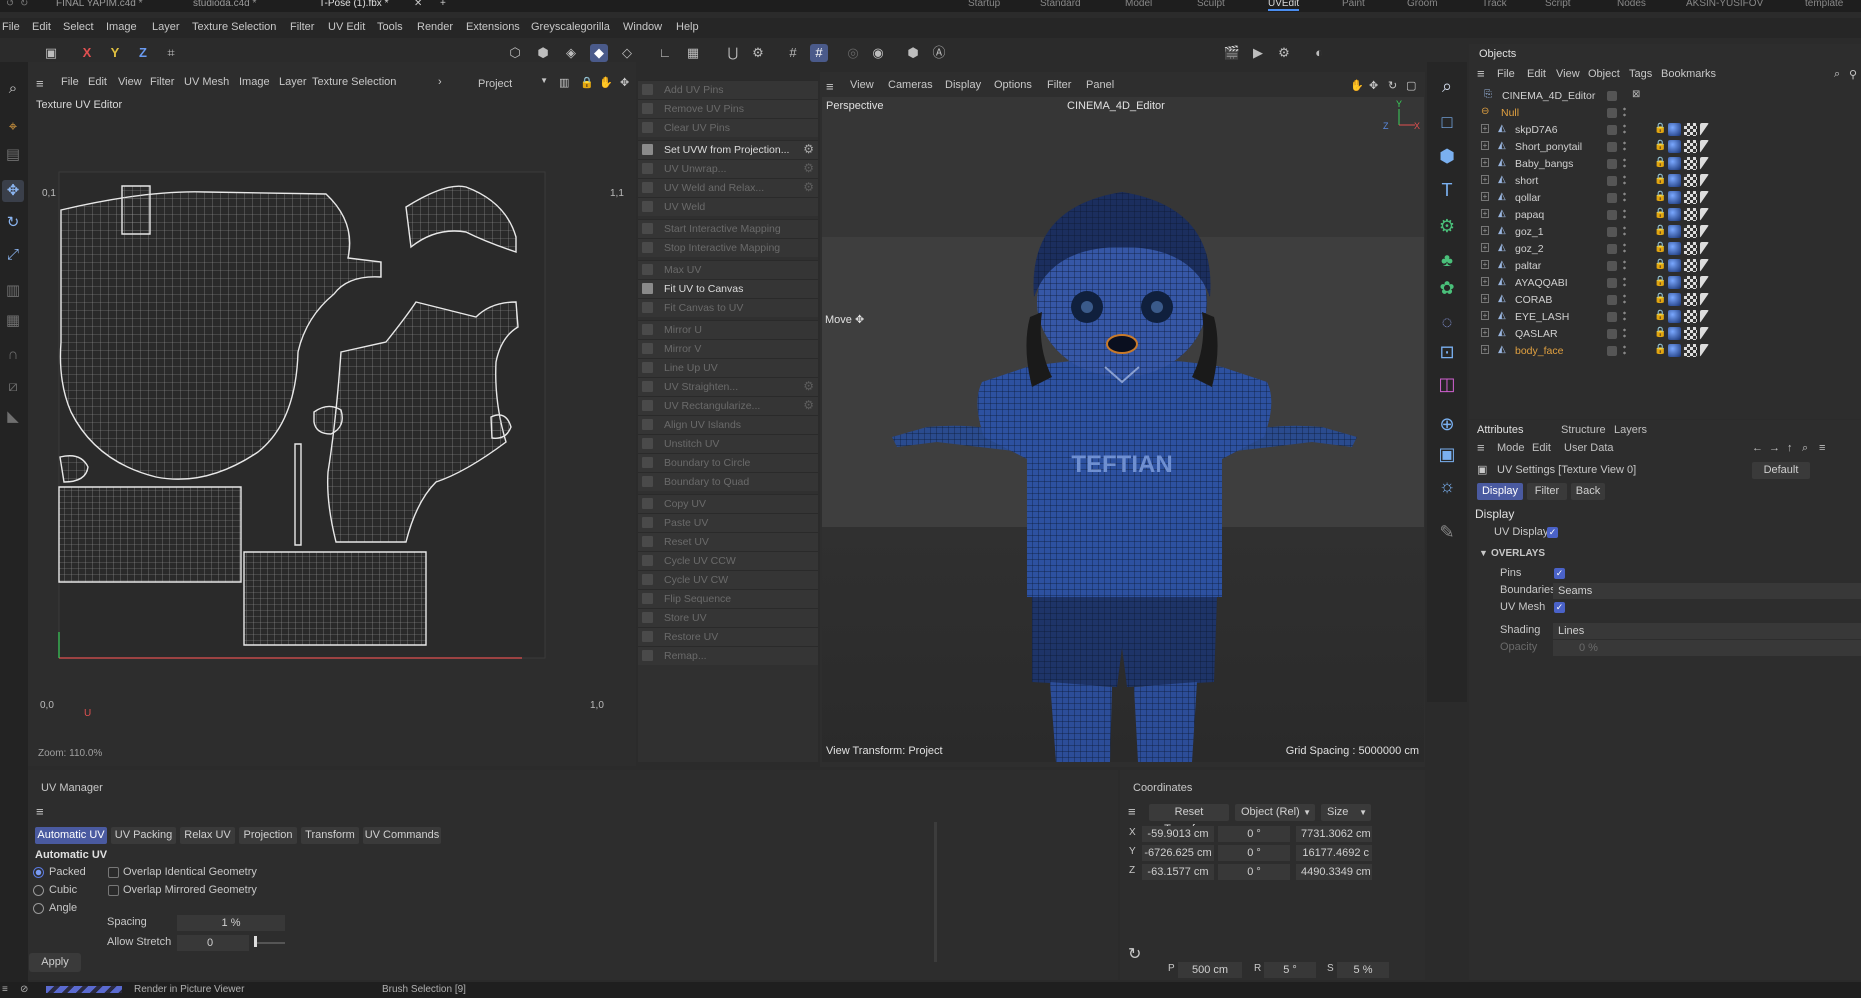 This screenshot has width=1861, height=998. Describe the element at coordinates (1506, 74) in the screenshot. I see `obj-menu-file: File` at that location.